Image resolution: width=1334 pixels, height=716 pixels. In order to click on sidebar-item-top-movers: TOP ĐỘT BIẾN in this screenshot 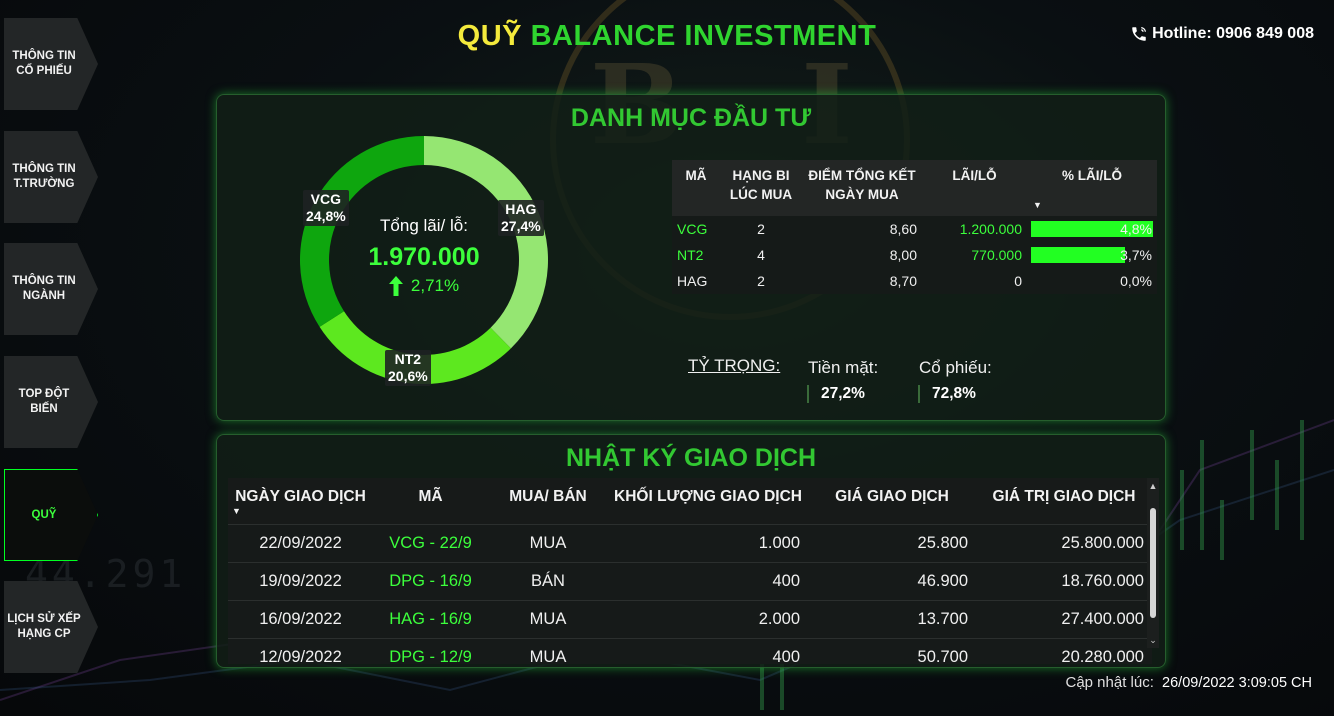, I will do `click(51, 402)`.